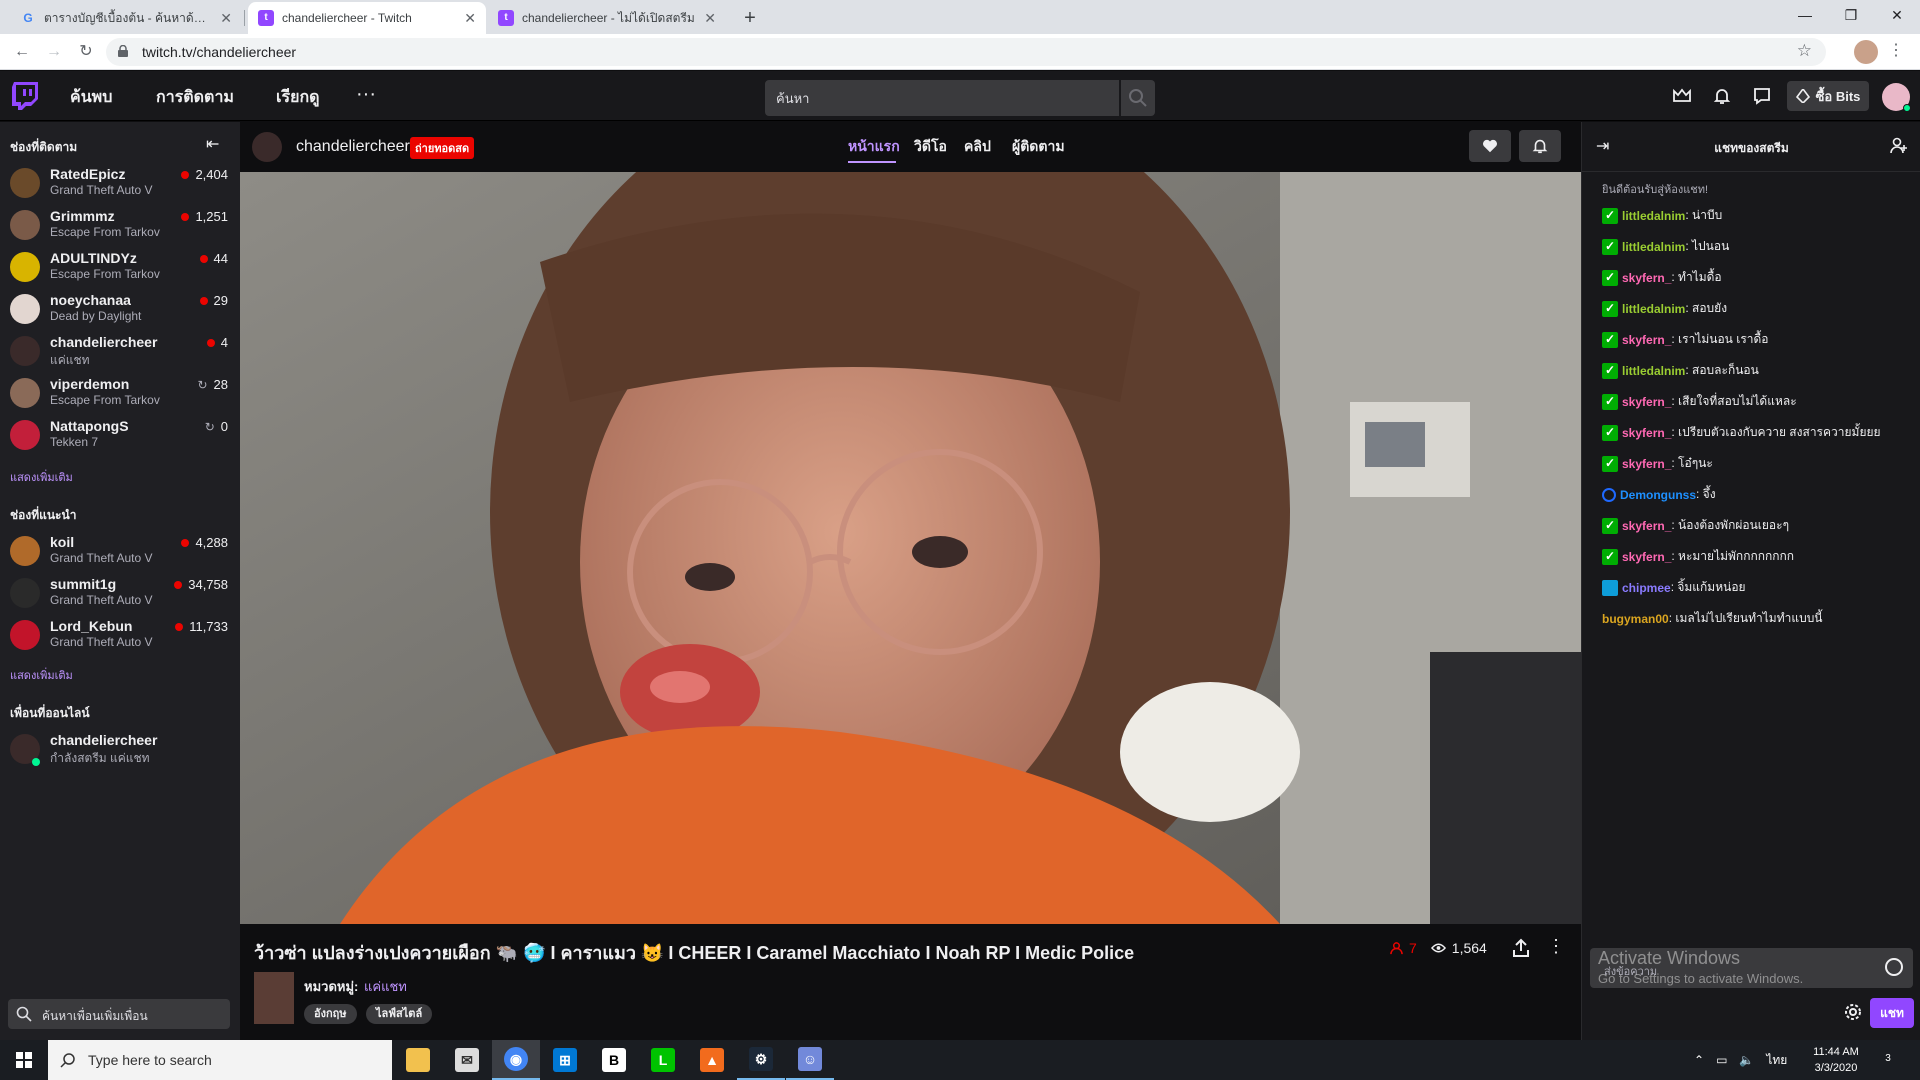 This screenshot has width=1920, height=1080. Describe the element at coordinates (195, 97) in the screenshot. I see `nav-following: การติดตาม` at that location.